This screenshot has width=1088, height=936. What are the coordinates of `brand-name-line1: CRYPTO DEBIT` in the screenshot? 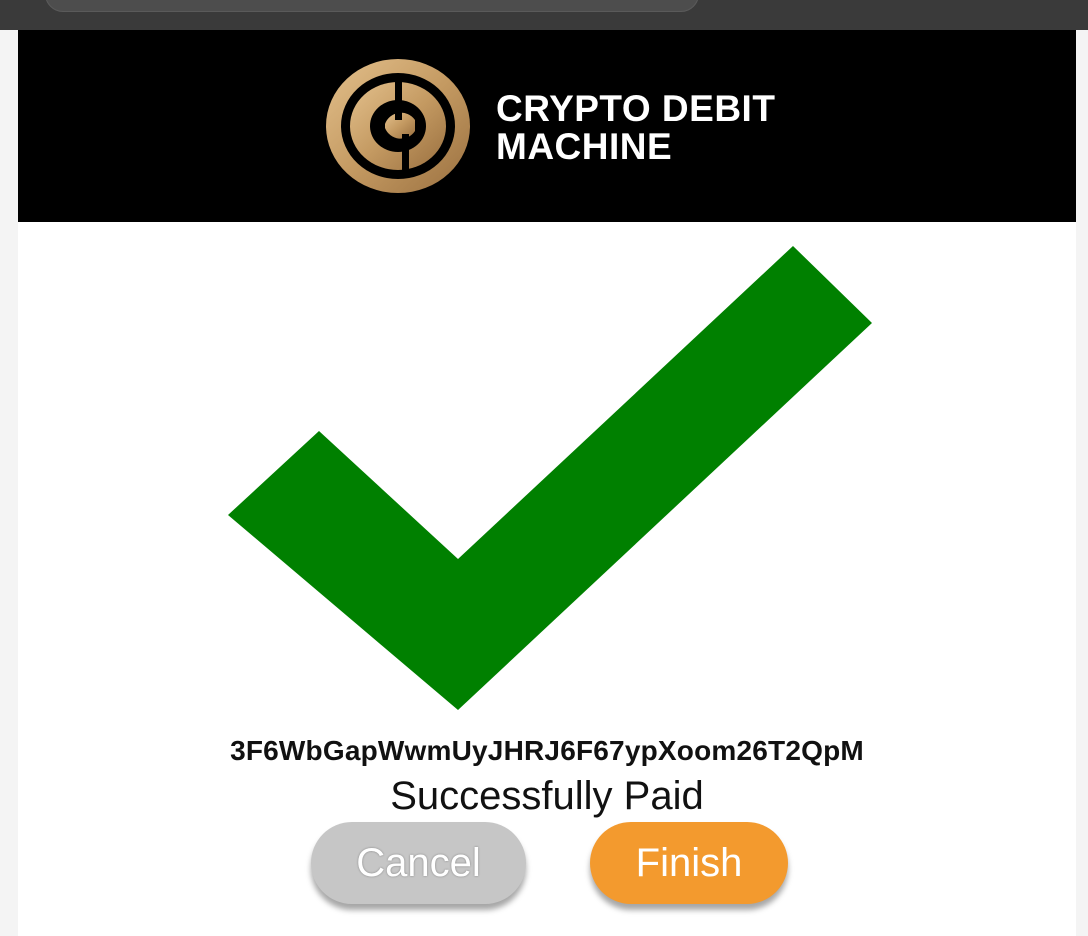 It's located at (636, 108).